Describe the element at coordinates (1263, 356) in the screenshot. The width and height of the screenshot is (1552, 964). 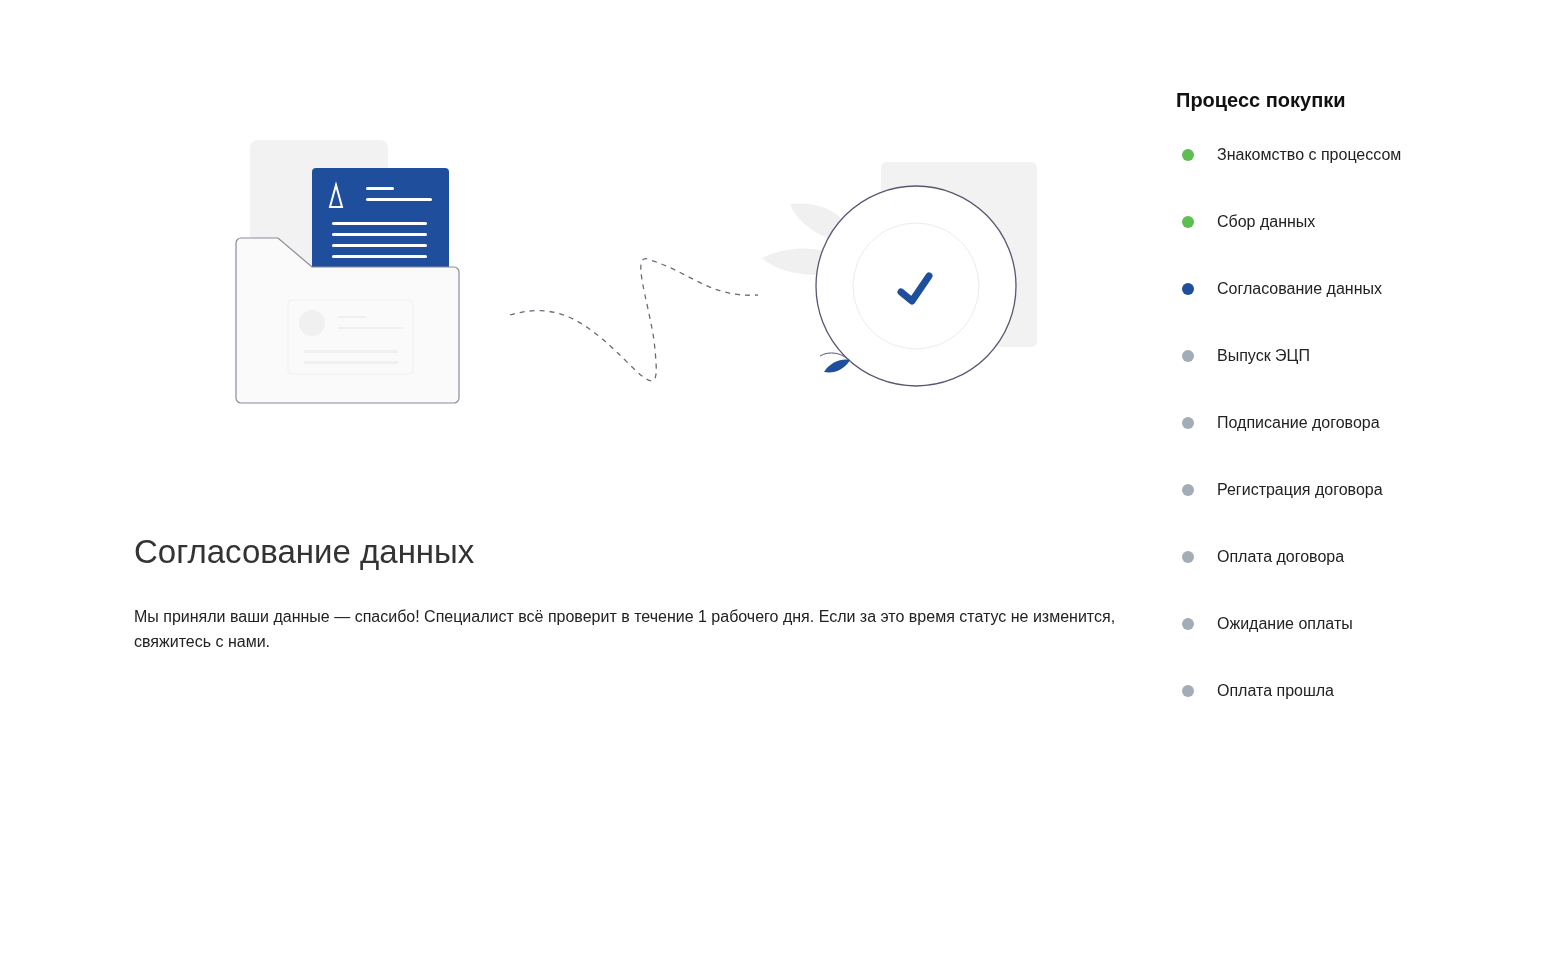
I see `step-label: Выпуск ЭЦП` at that location.